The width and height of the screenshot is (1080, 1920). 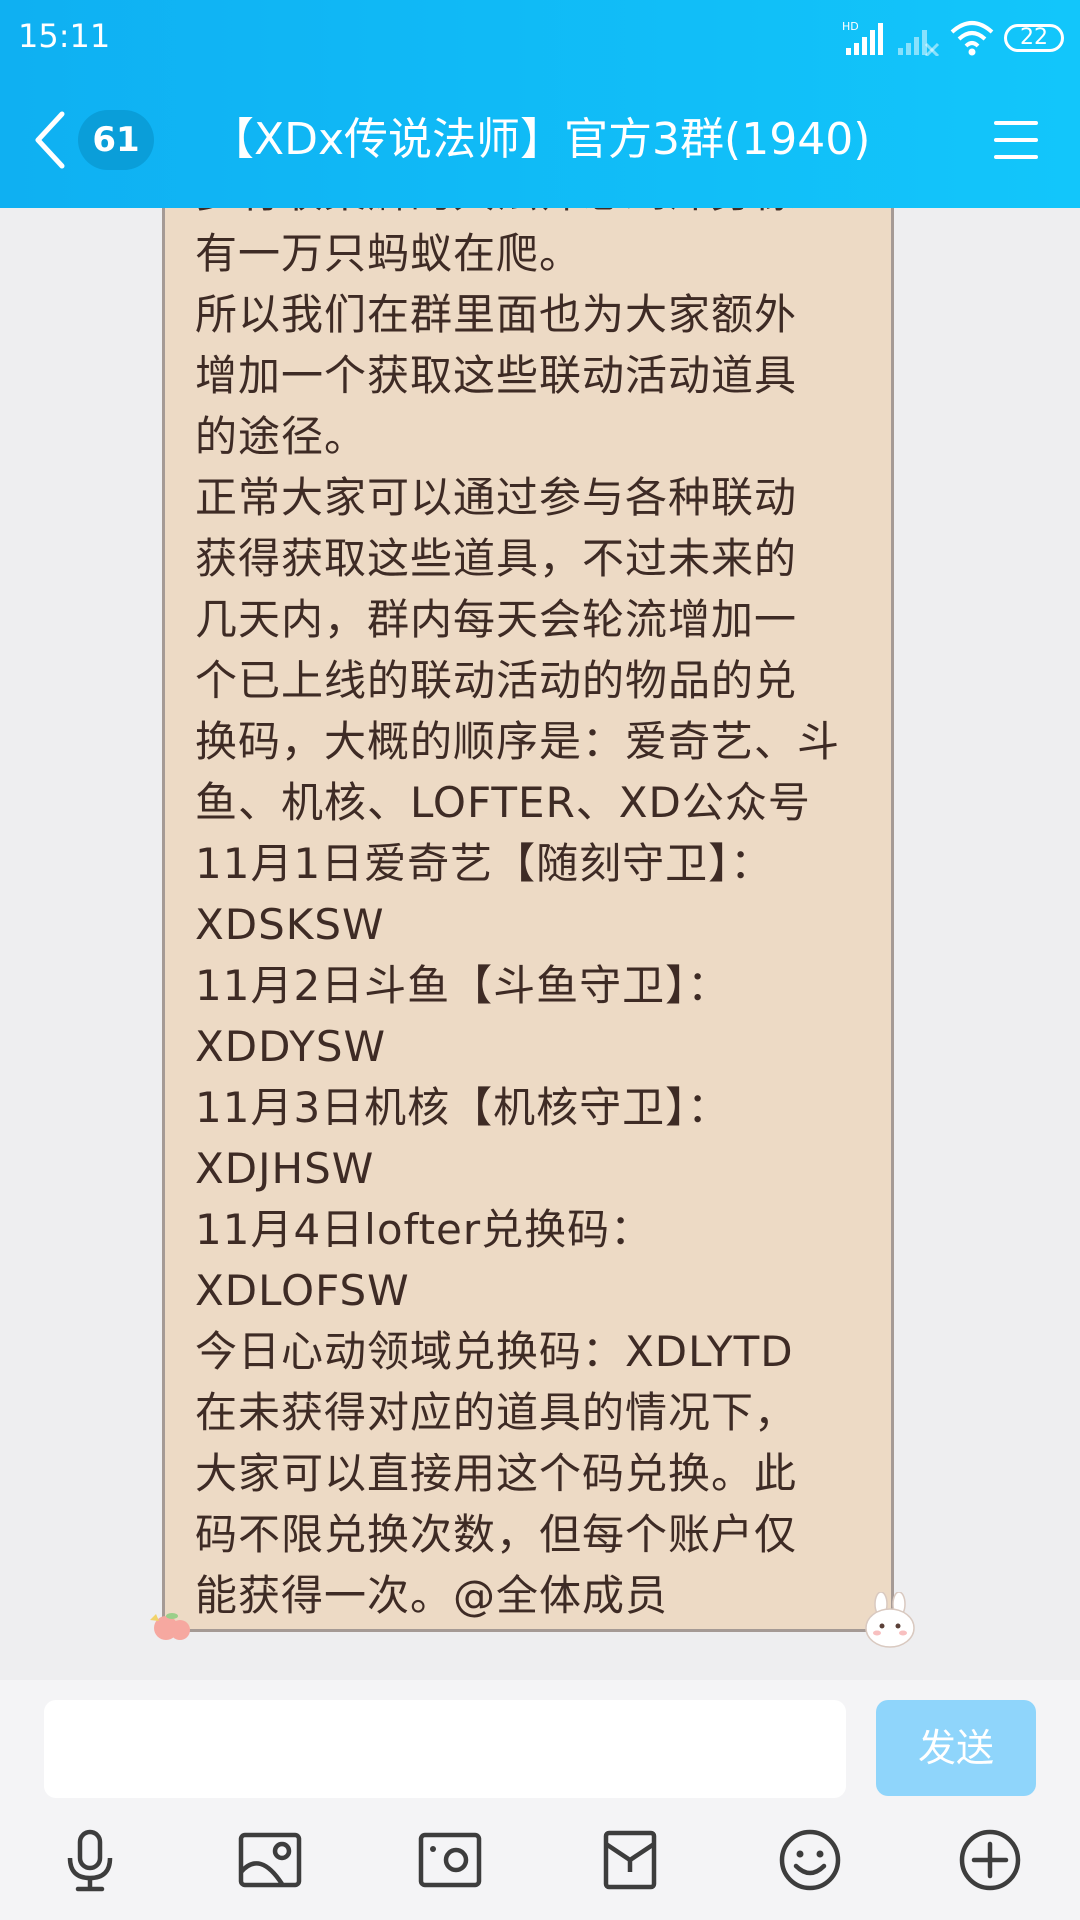 I want to click on message-line: 大家可以直接用这个码兑换。此, so click(x=496, y=1473).